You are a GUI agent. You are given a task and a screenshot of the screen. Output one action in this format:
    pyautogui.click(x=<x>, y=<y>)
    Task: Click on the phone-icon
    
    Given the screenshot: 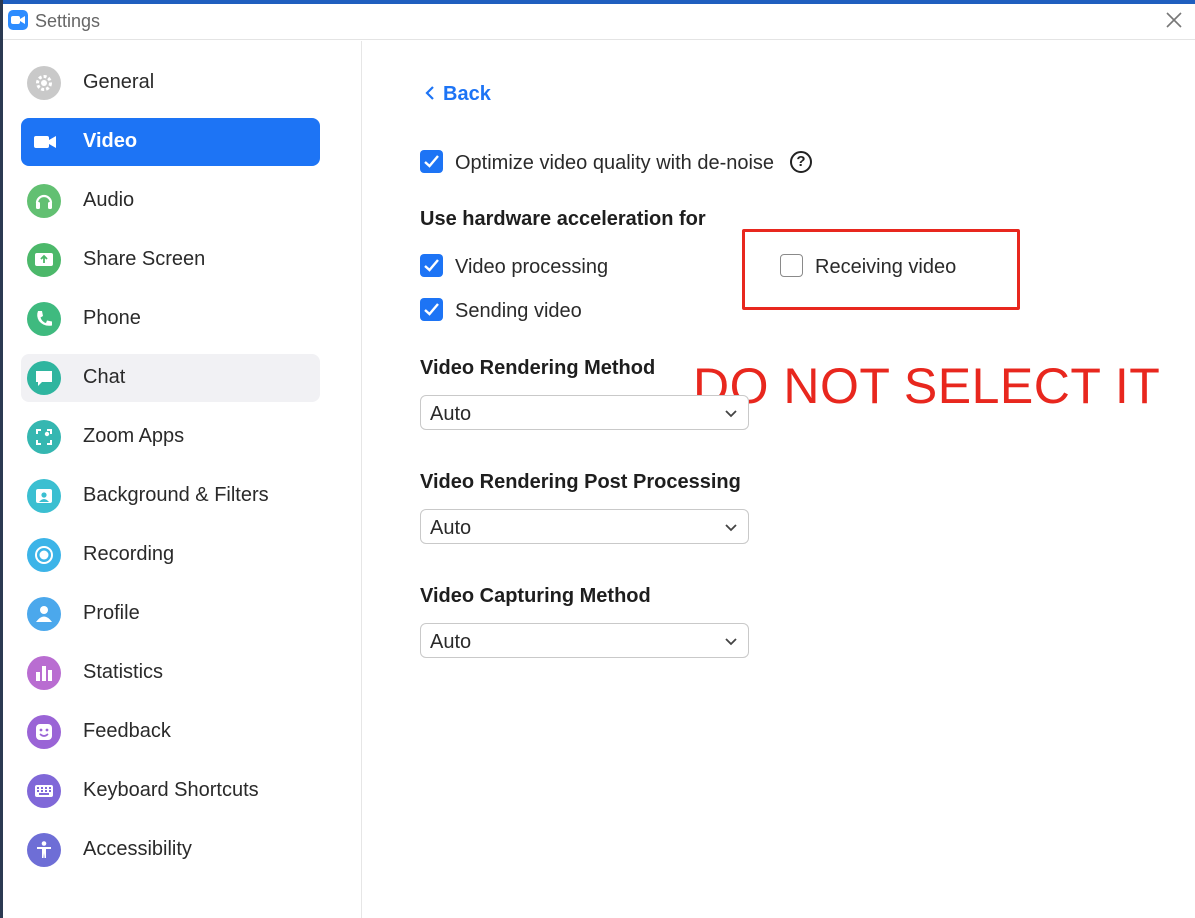 What is the action you would take?
    pyautogui.click(x=44, y=319)
    